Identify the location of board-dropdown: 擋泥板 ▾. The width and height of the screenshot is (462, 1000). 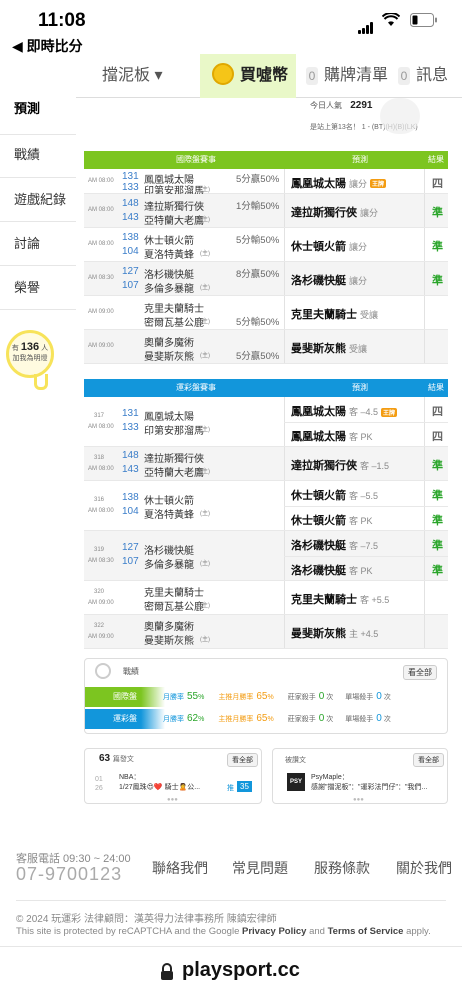
(132, 76).